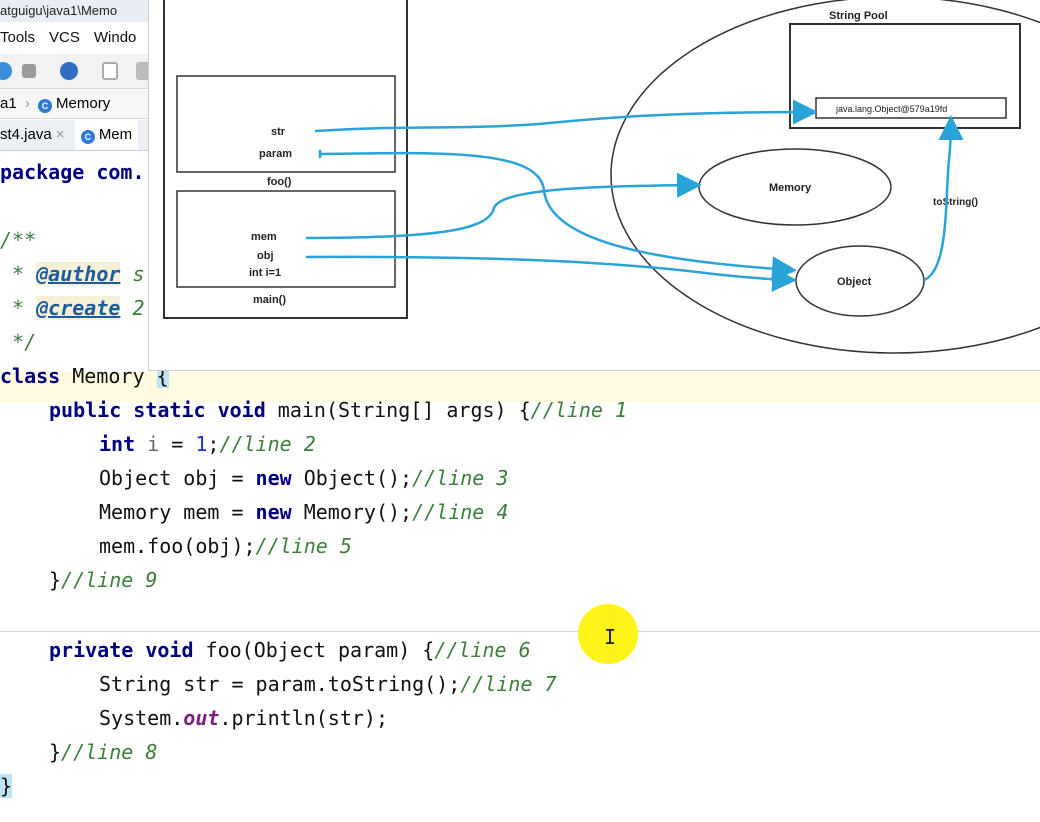 Image resolution: width=1040 pixels, height=822 pixels. Describe the element at coordinates (858, 16) in the screenshot. I see `label-string-pool: String Pool` at that location.